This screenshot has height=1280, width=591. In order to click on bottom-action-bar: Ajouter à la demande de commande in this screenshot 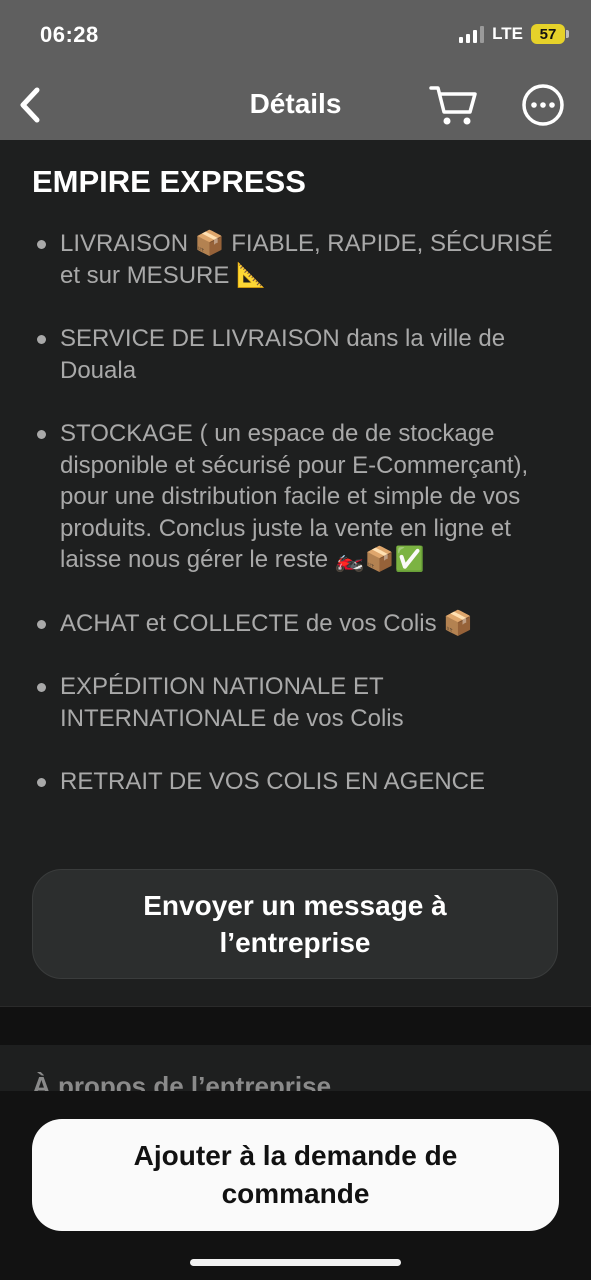, I will do `click(295, 1185)`.